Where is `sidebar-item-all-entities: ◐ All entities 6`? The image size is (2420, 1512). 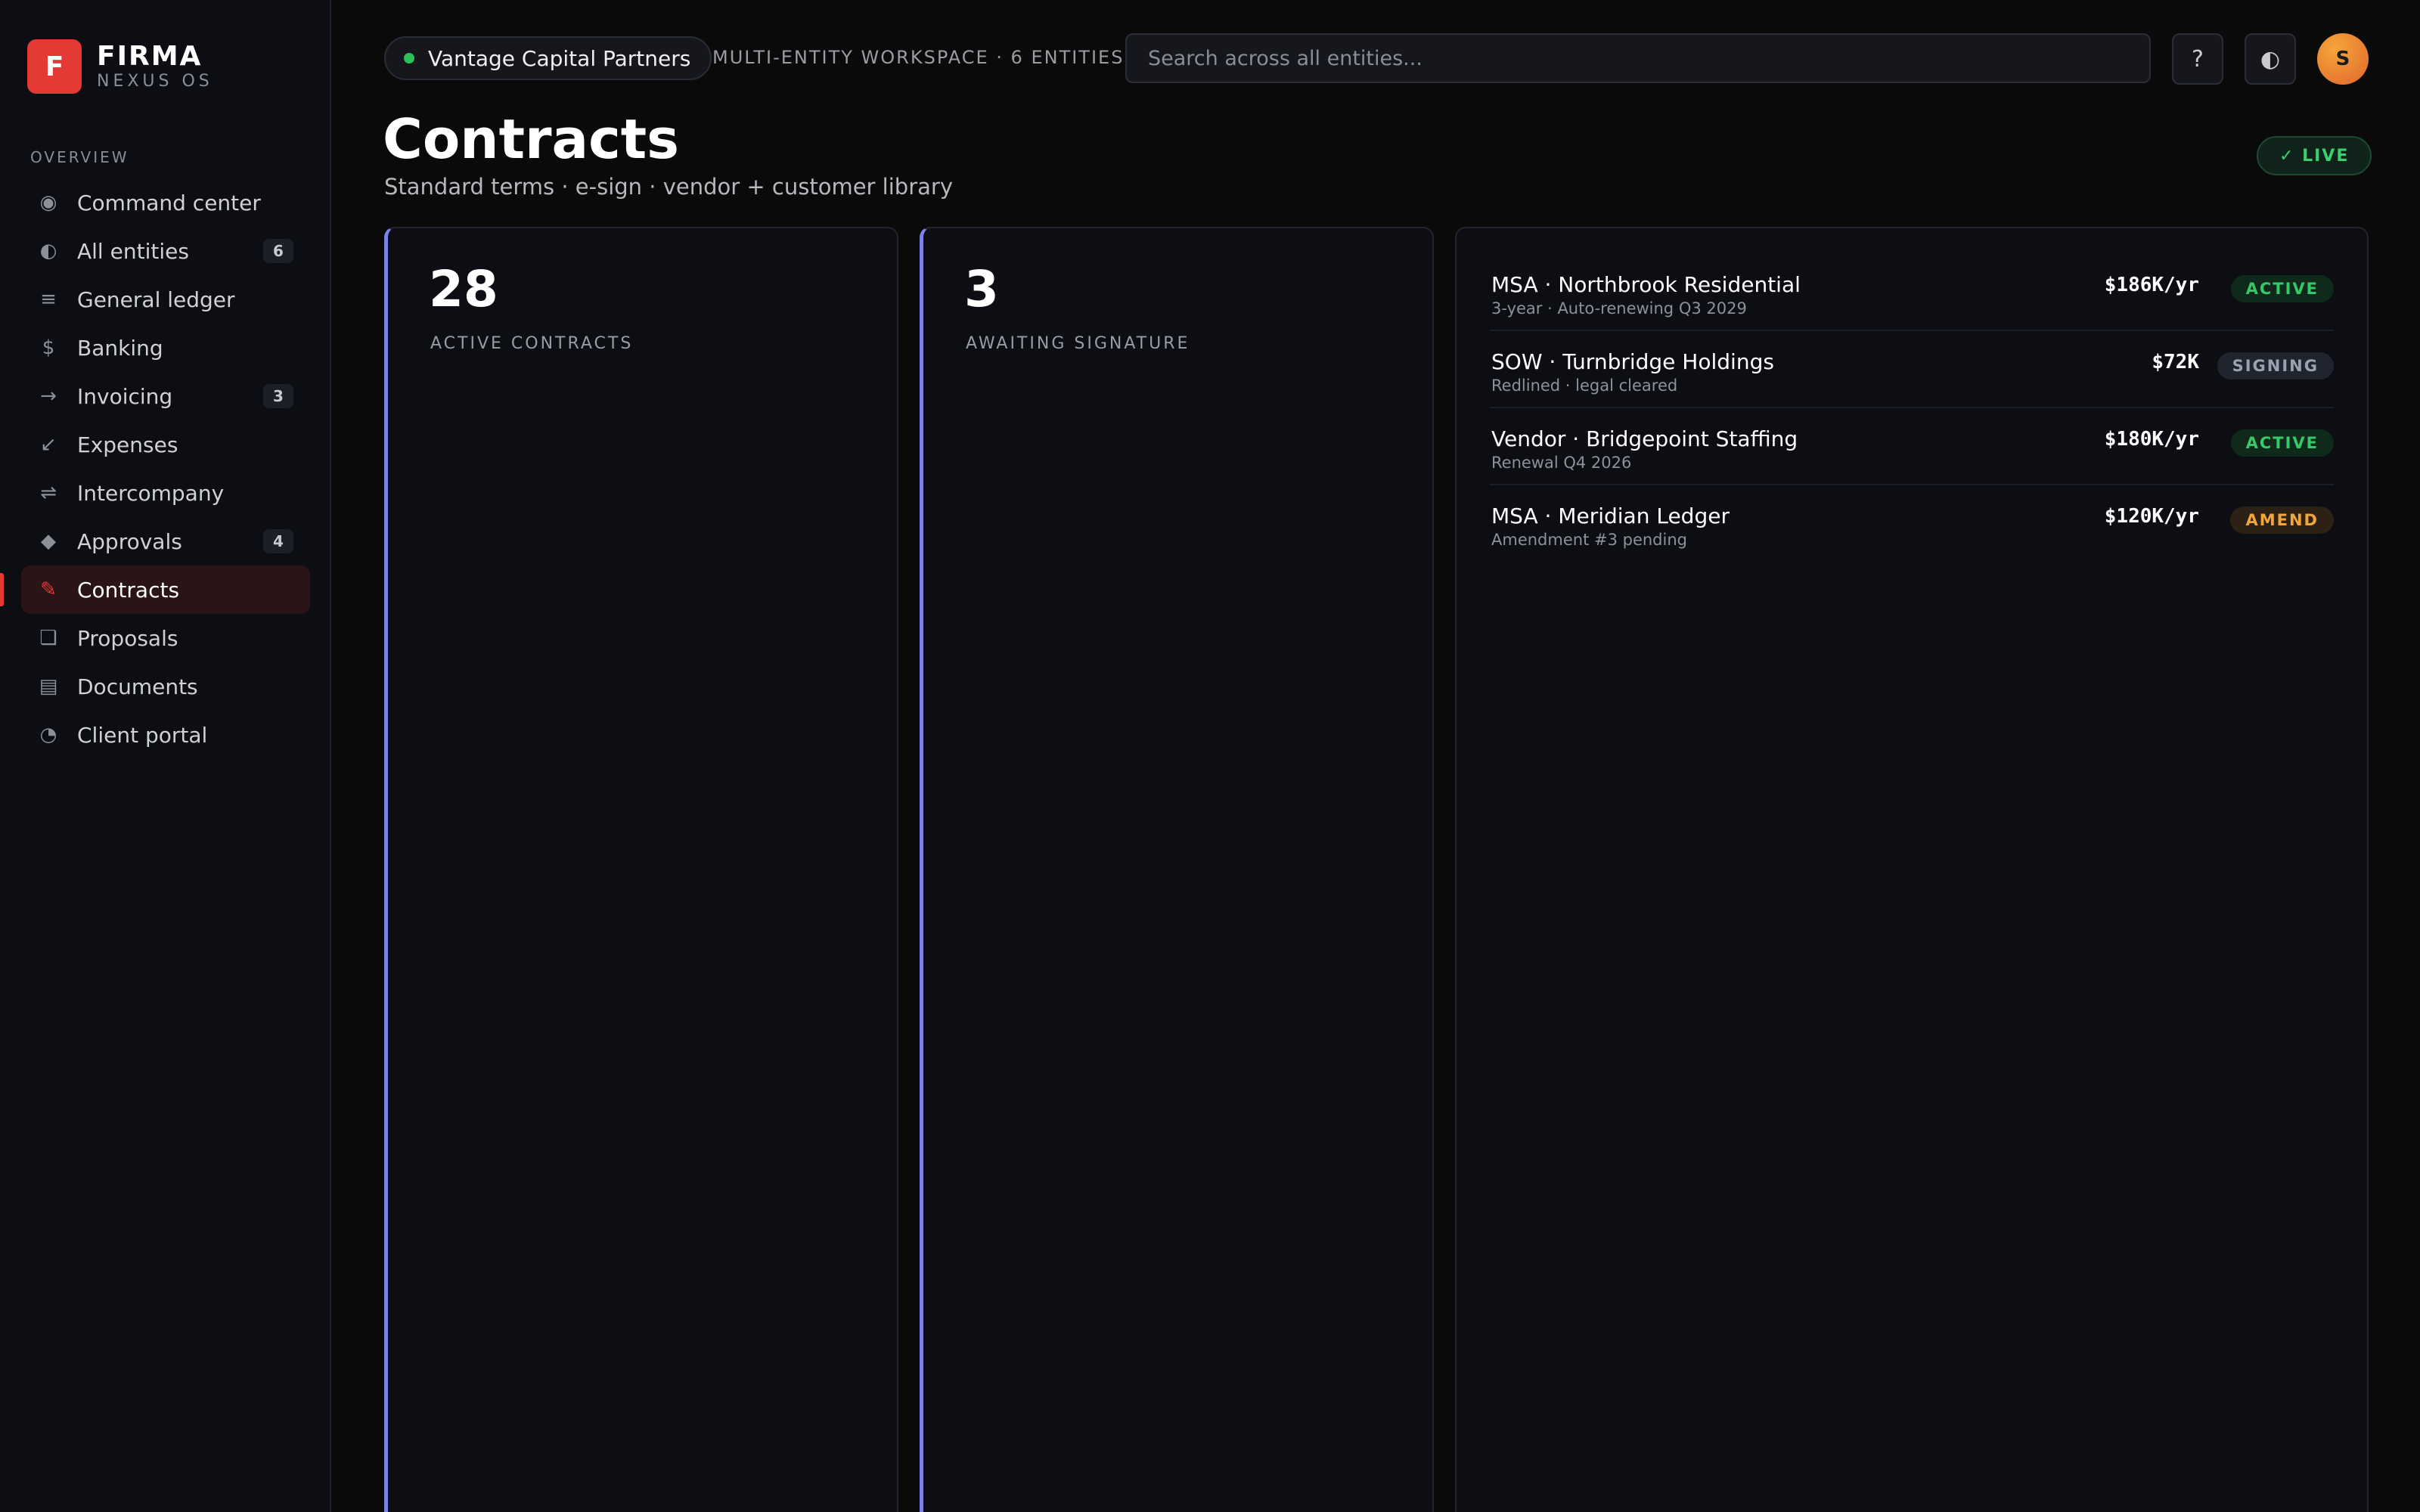
sidebar-item-all-entities: ◐ All entities 6 is located at coordinates (165, 251).